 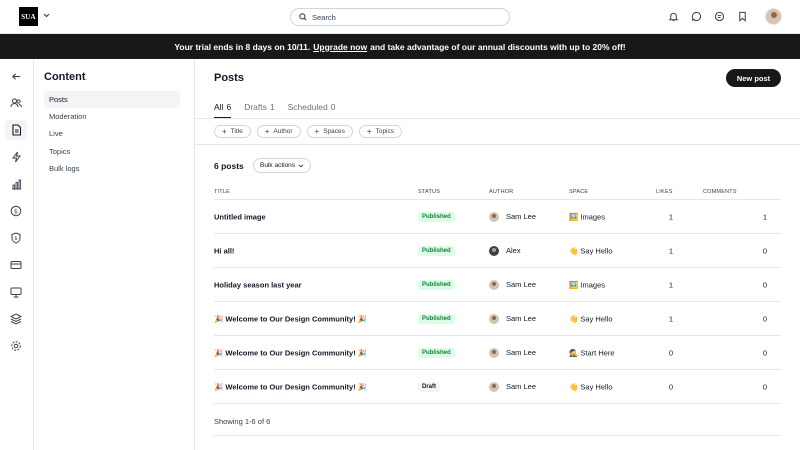 What do you see at coordinates (112, 99) in the screenshot?
I see `sidebar-item-posts: Posts` at bounding box center [112, 99].